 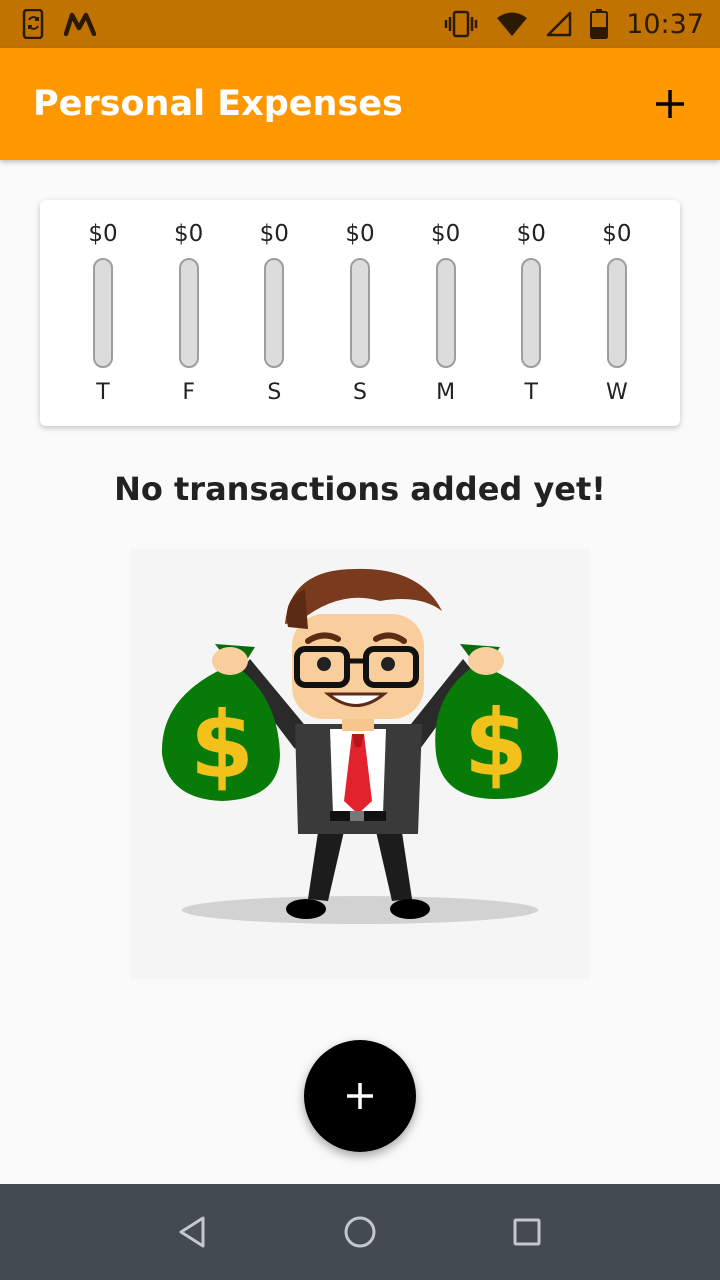 I want to click on battery-icon, so click(x=599, y=24).